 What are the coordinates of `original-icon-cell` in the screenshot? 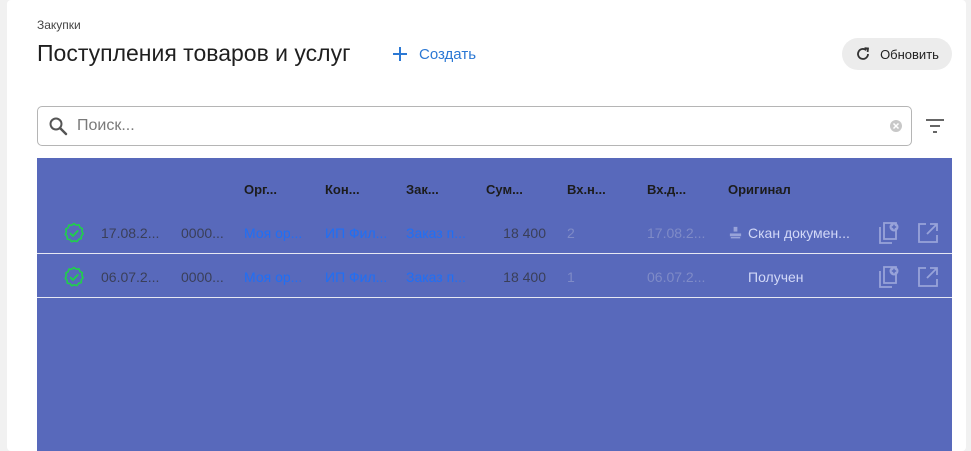 It's located at (737, 232).